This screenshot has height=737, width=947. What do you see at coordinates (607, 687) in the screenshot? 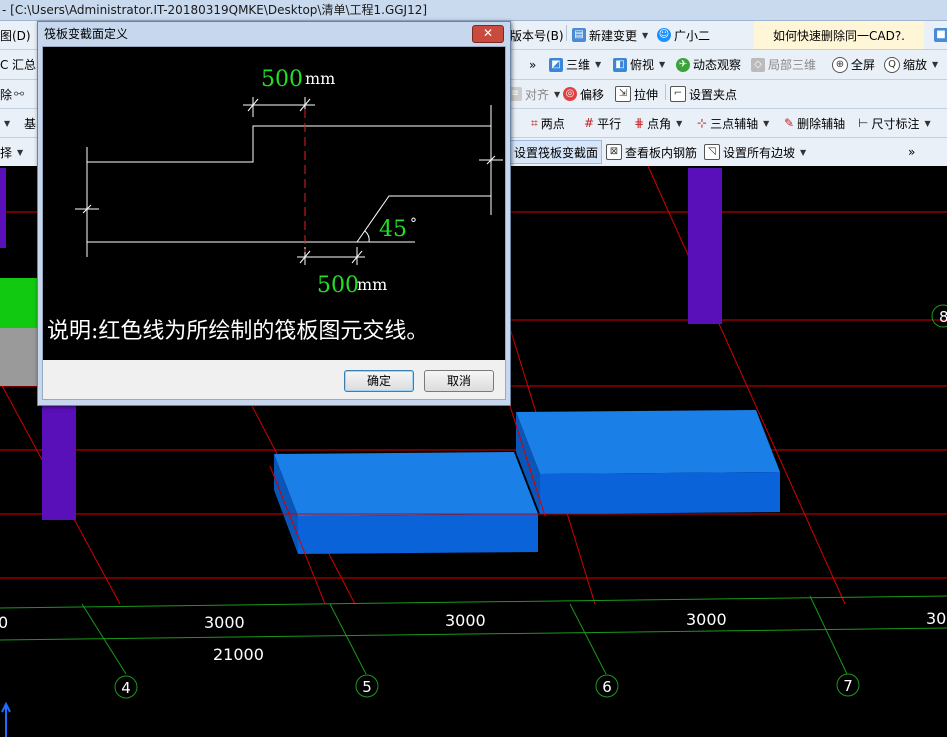
I see `axis-label: 6` at bounding box center [607, 687].